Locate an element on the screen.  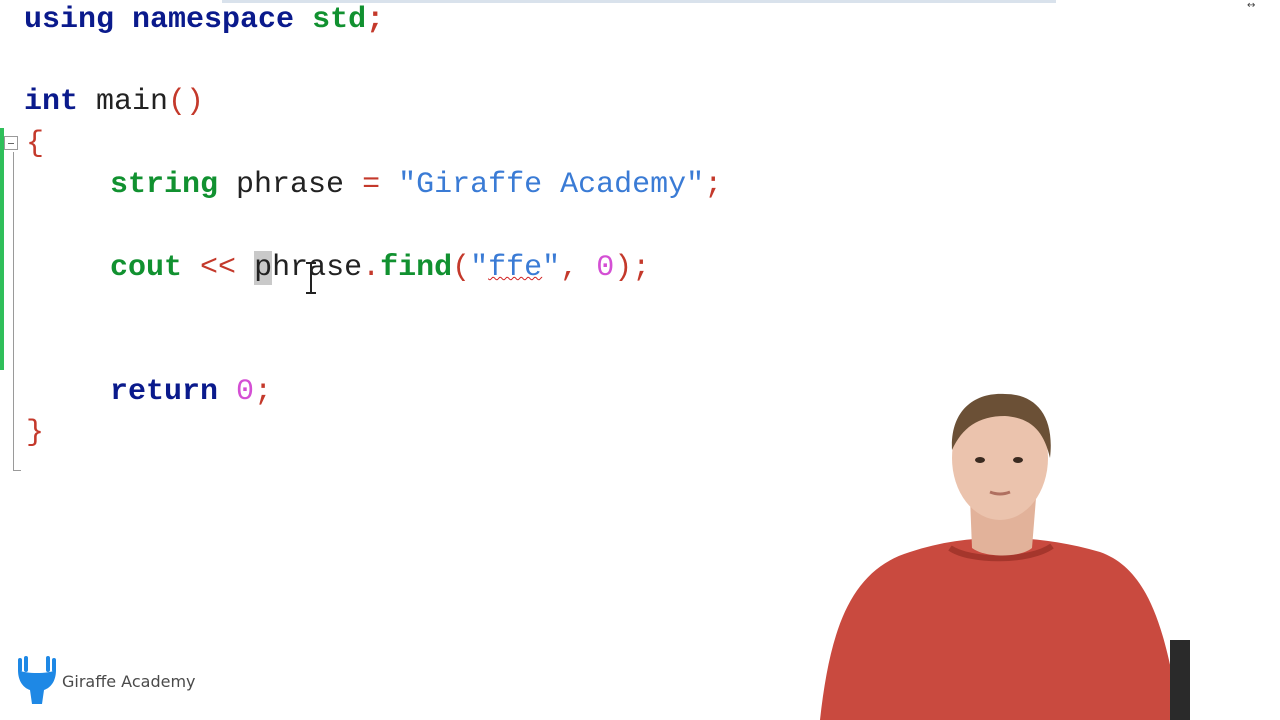
keyword-using: using is located at coordinates (69, 20).